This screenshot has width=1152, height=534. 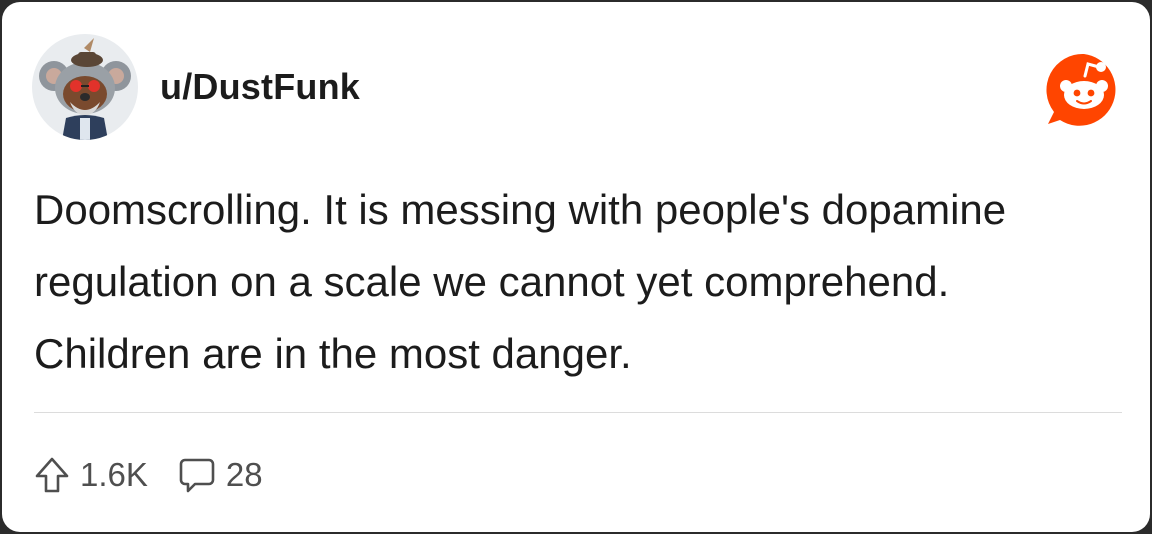 I want to click on reddit-snoo-icon, so click(x=1081, y=89).